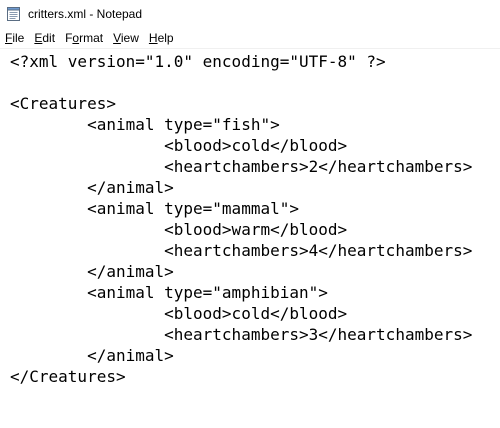 This screenshot has width=500, height=428. Describe the element at coordinates (198, 61) in the screenshot. I see `text-line: <?xml version="1.0" encoding="UTF-8" ?>` at that location.